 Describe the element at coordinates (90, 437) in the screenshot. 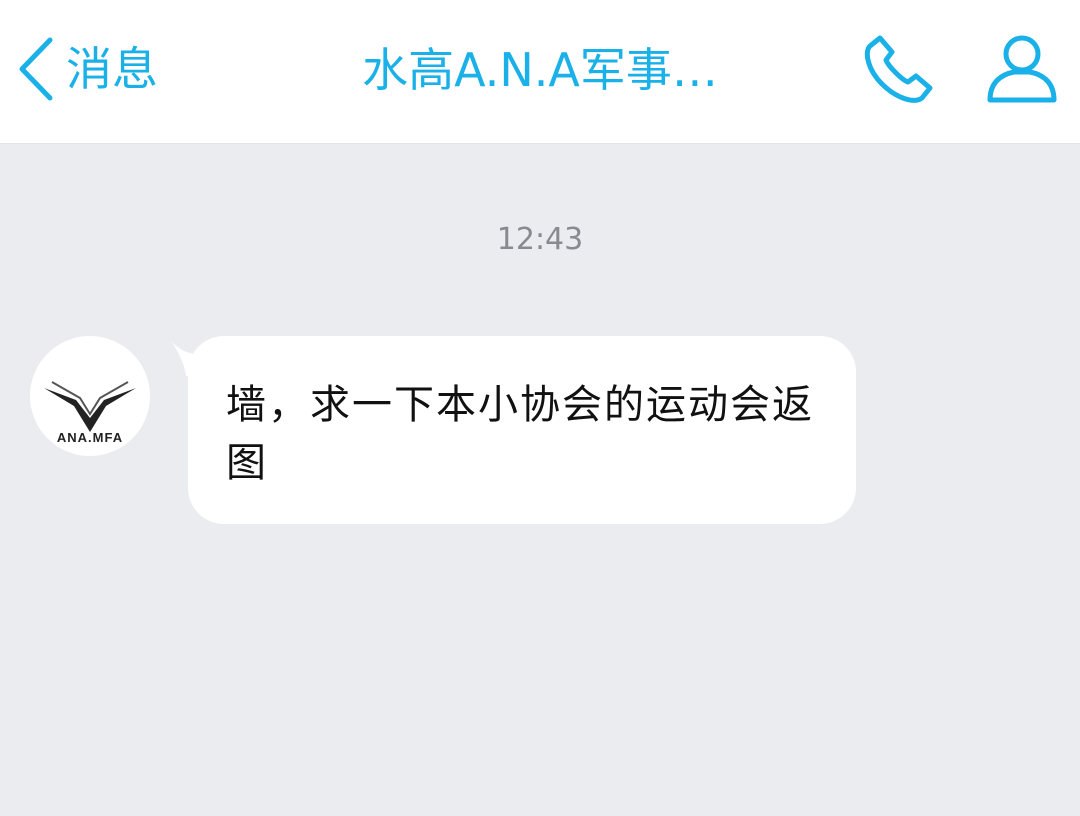

I see `svg-text: ANA.MFA` at that location.